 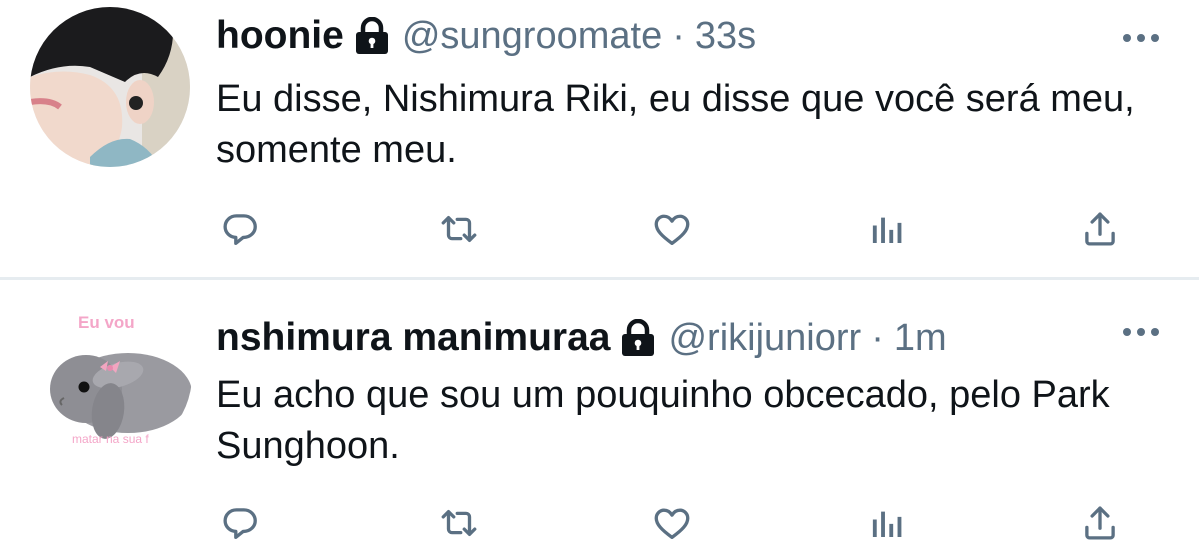 I want to click on avatar: Eu vou matar na sua f, so click(x=110, y=375).